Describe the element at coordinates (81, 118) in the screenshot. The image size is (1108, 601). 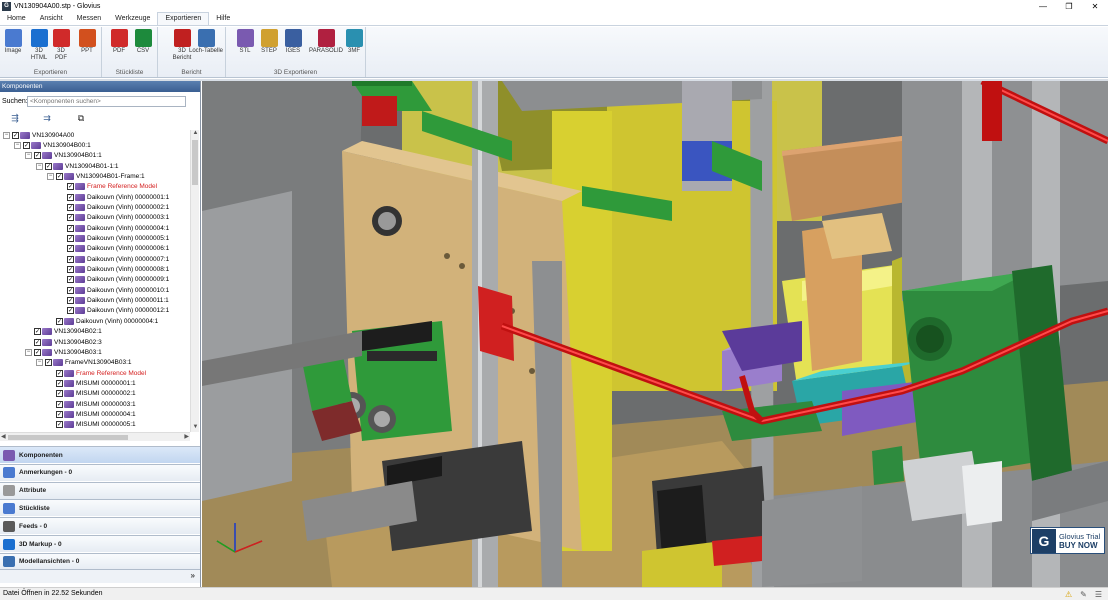
I see `copy-icon: ⧉` at that location.